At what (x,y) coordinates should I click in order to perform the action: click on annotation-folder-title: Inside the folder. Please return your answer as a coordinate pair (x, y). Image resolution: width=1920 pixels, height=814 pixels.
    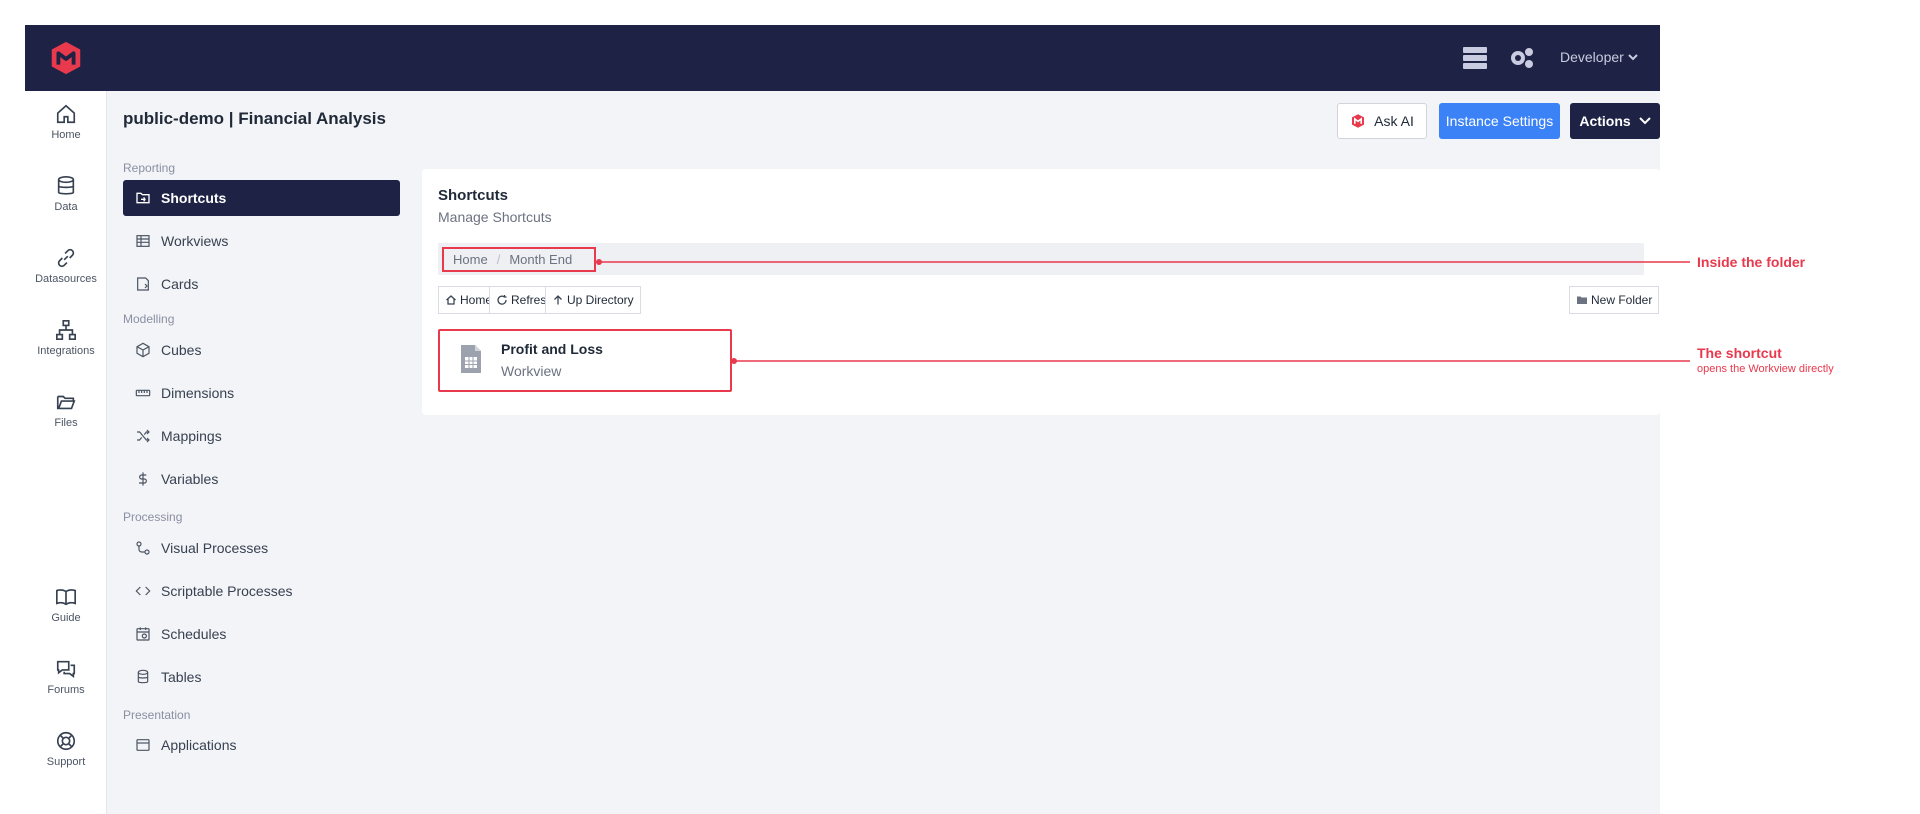
    Looking at the image, I should click on (1751, 262).